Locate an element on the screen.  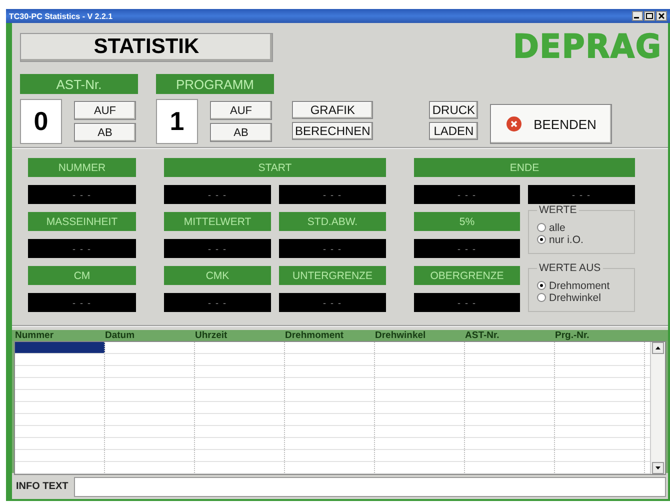
group-title: WERTE AUS is located at coordinates (570, 268).